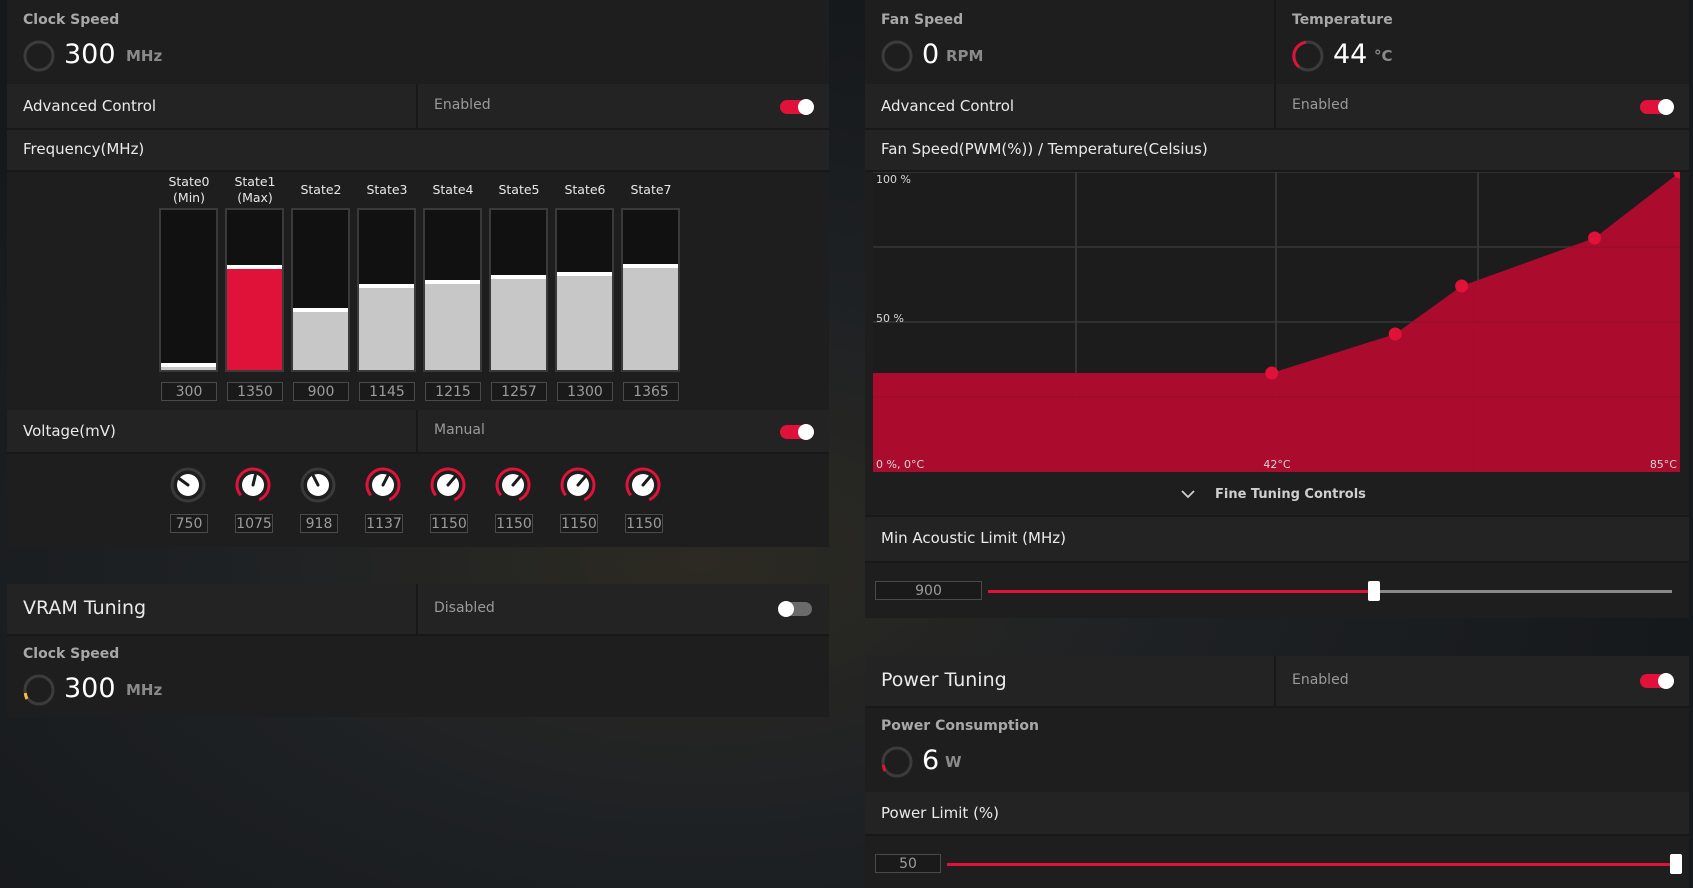 This screenshot has height=888, width=1693. What do you see at coordinates (585, 391) in the screenshot?
I see `state-value: 1300` at bounding box center [585, 391].